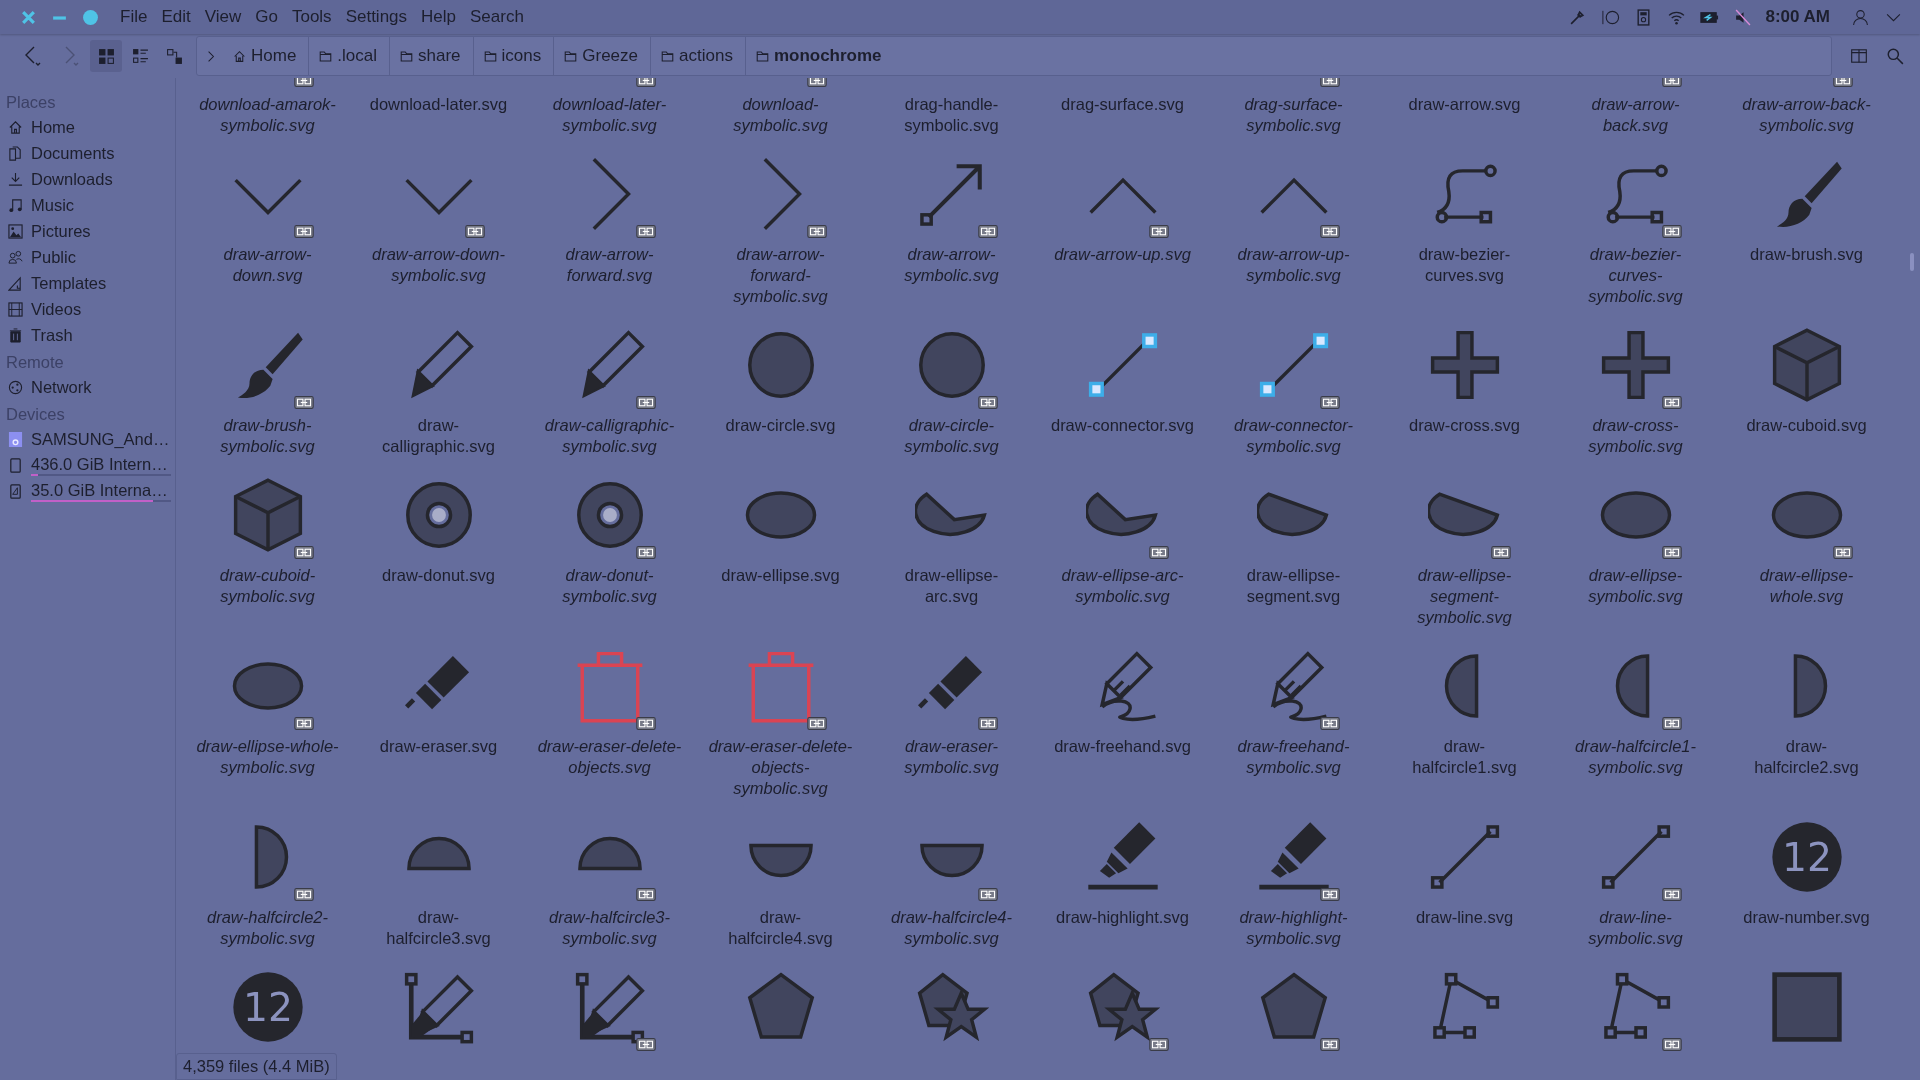  What do you see at coordinates (1464, 917) in the screenshot?
I see `file-name: draw-line.svg` at bounding box center [1464, 917].